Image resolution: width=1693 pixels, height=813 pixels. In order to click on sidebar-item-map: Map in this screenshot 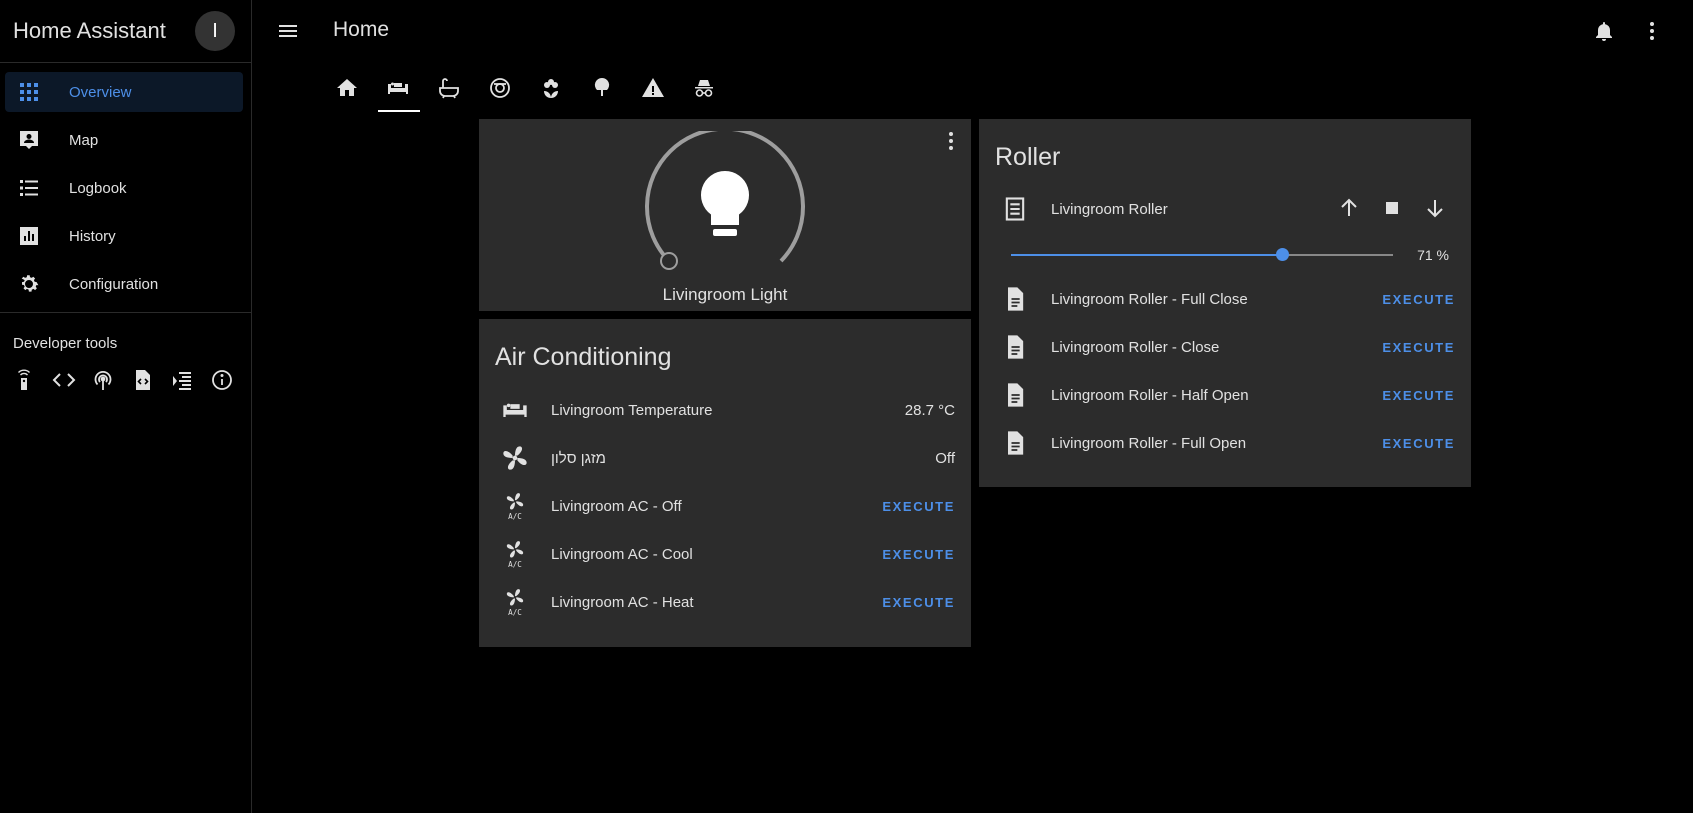, I will do `click(124, 140)`.